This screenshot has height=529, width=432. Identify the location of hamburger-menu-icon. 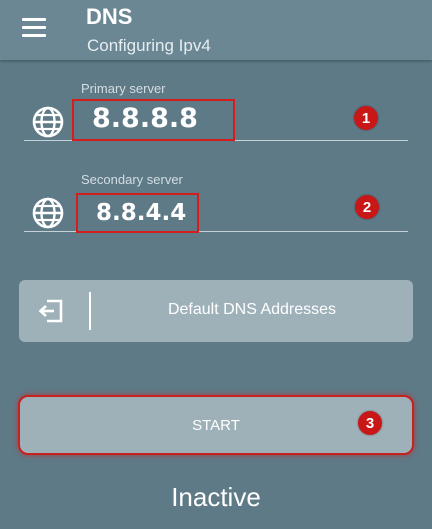
(35, 27).